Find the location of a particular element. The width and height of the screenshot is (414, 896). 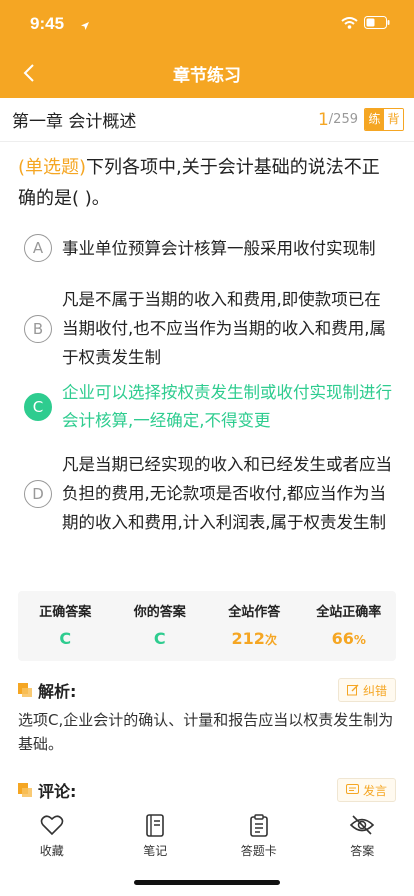

comments-header: 评论: 发言 is located at coordinates (207, 790).